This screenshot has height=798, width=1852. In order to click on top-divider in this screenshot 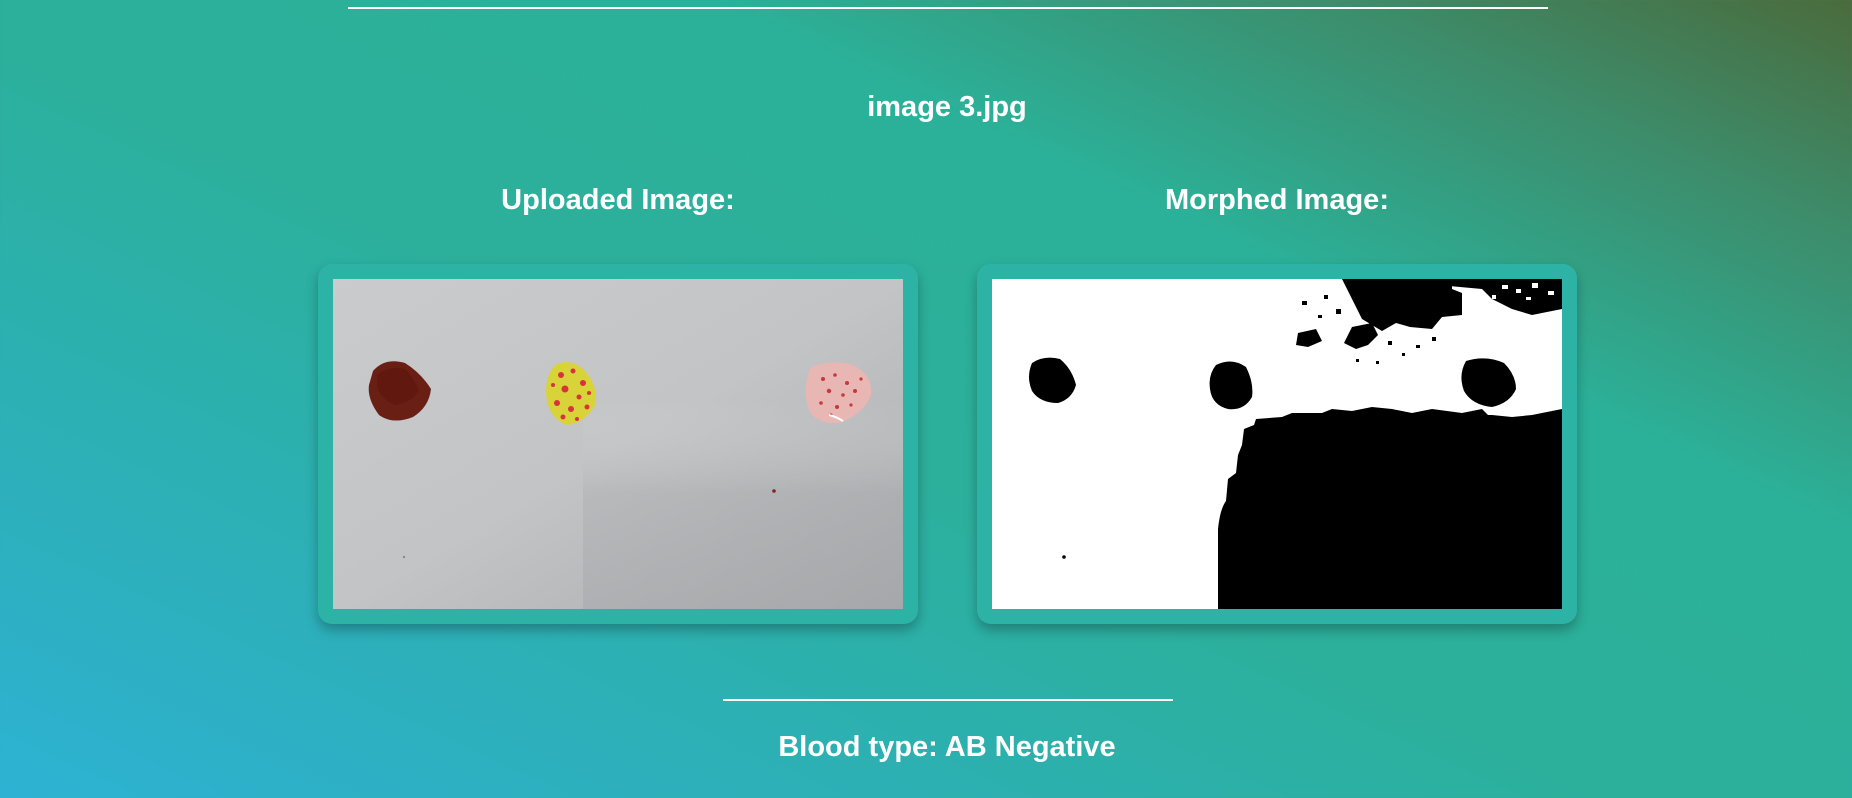, I will do `click(948, 8)`.